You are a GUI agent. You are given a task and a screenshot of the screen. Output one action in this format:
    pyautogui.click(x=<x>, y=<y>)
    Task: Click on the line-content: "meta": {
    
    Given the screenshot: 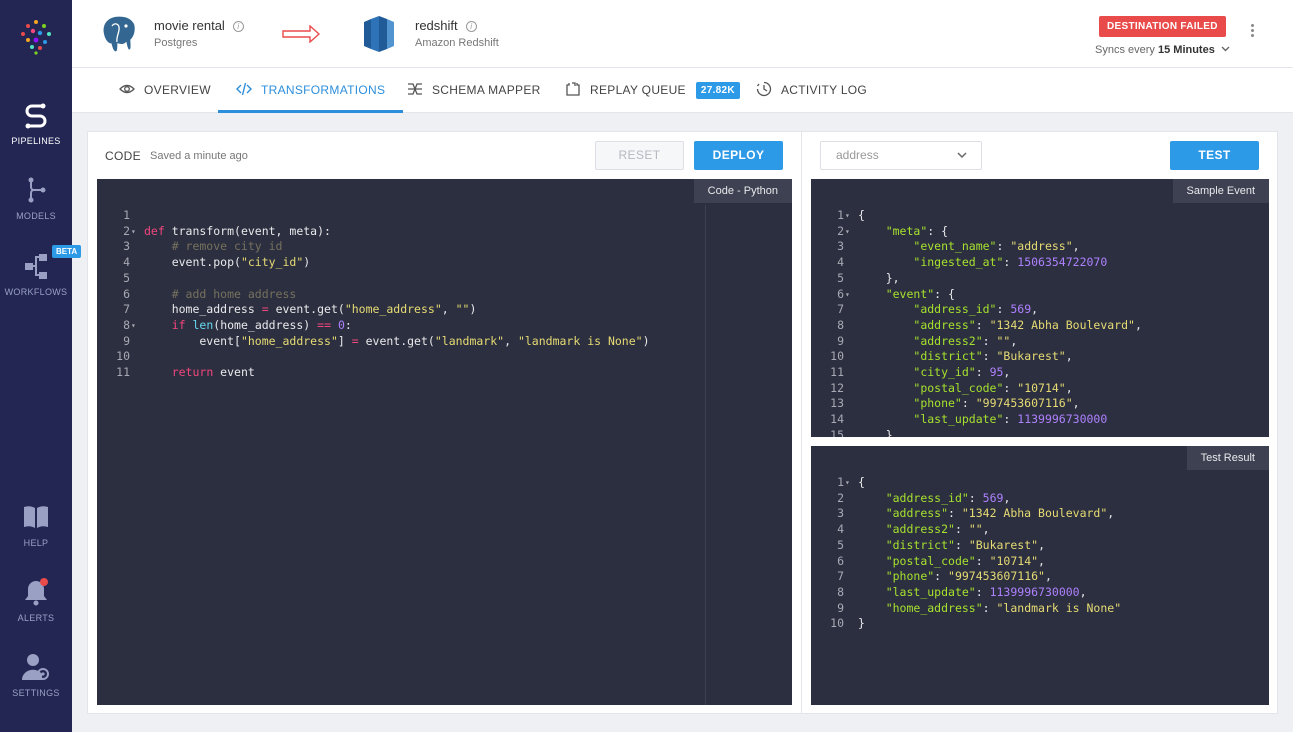 What is the action you would take?
    pyautogui.click(x=917, y=230)
    